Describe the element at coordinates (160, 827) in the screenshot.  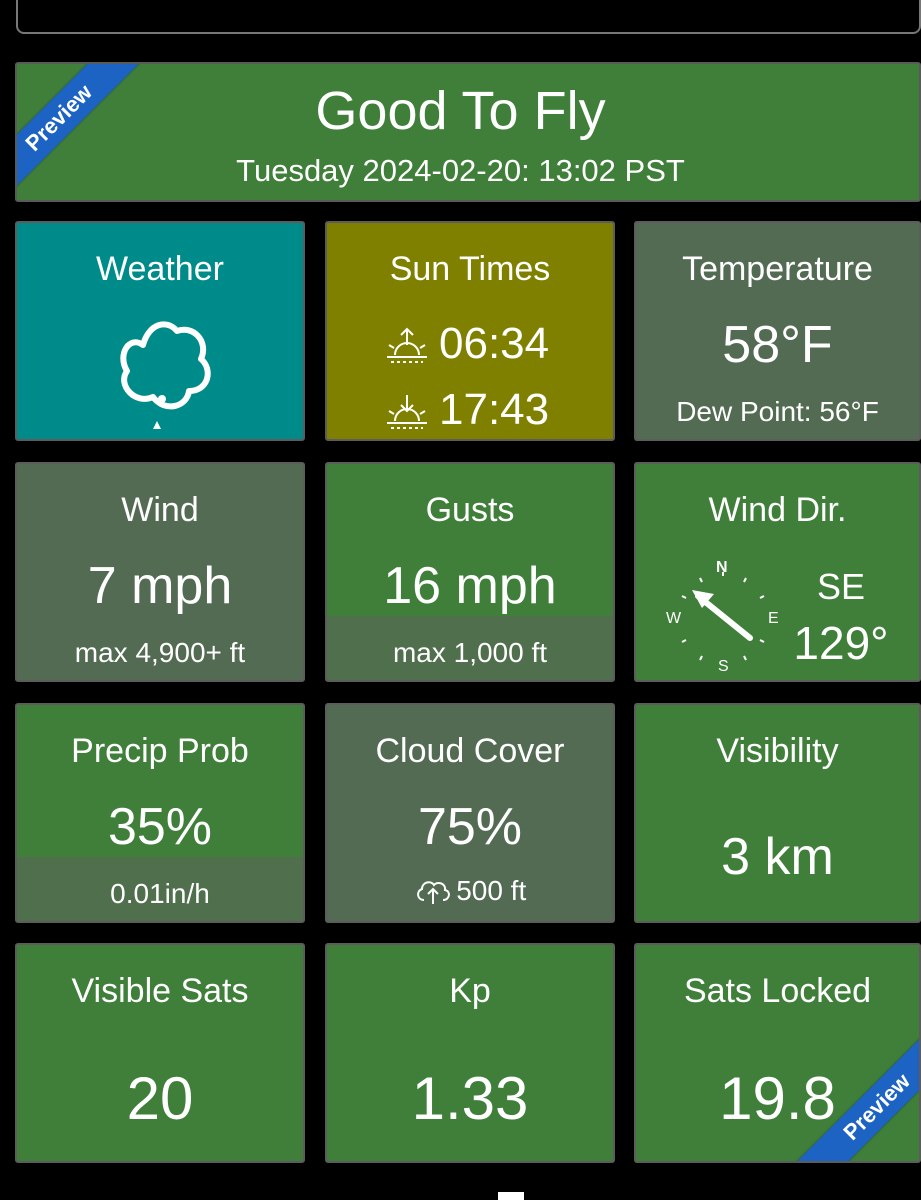
I see `precip-value: 35%` at that location.